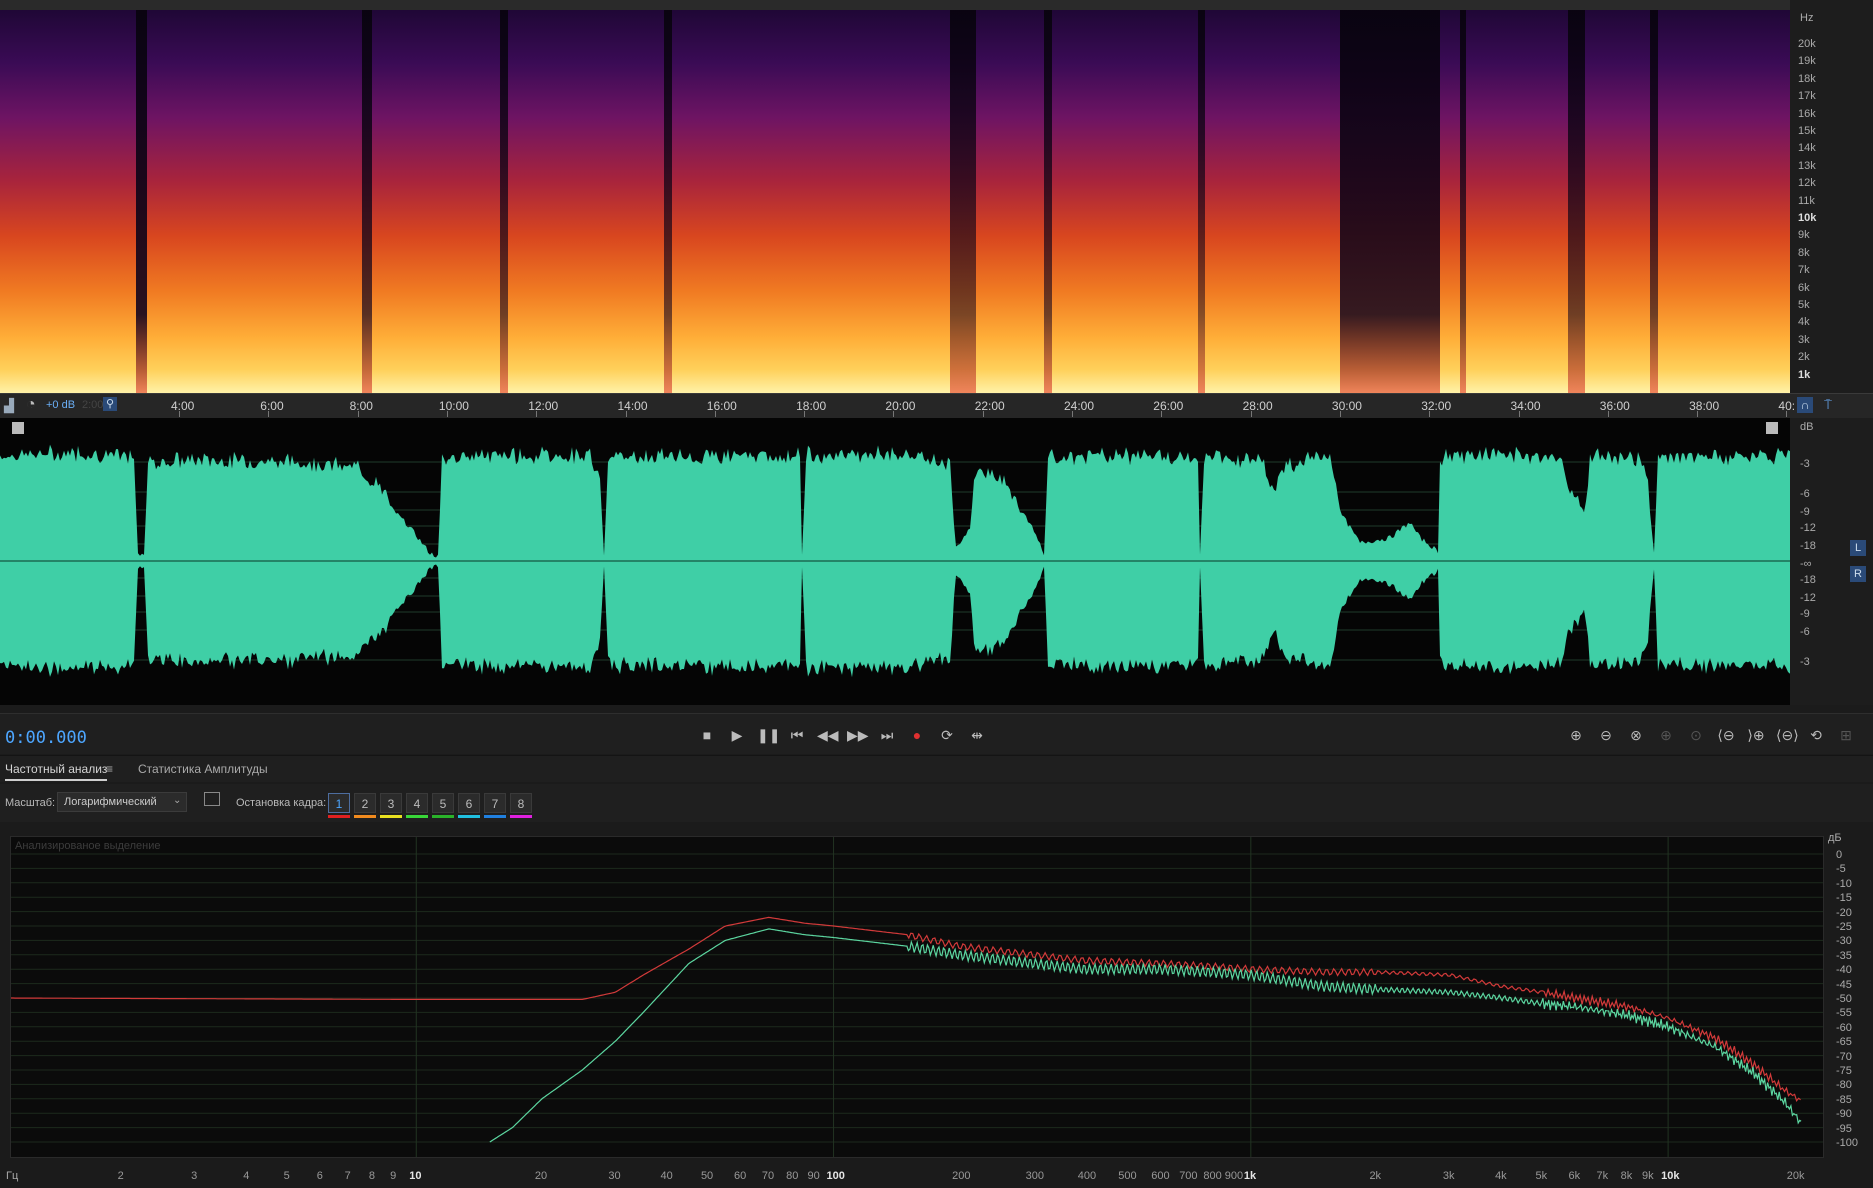 This screenshot has width=1873, height=1188. Describe the element at coordinates (1844, 927) in the screenshot. I see `graph-db-tick: -25` at that location.